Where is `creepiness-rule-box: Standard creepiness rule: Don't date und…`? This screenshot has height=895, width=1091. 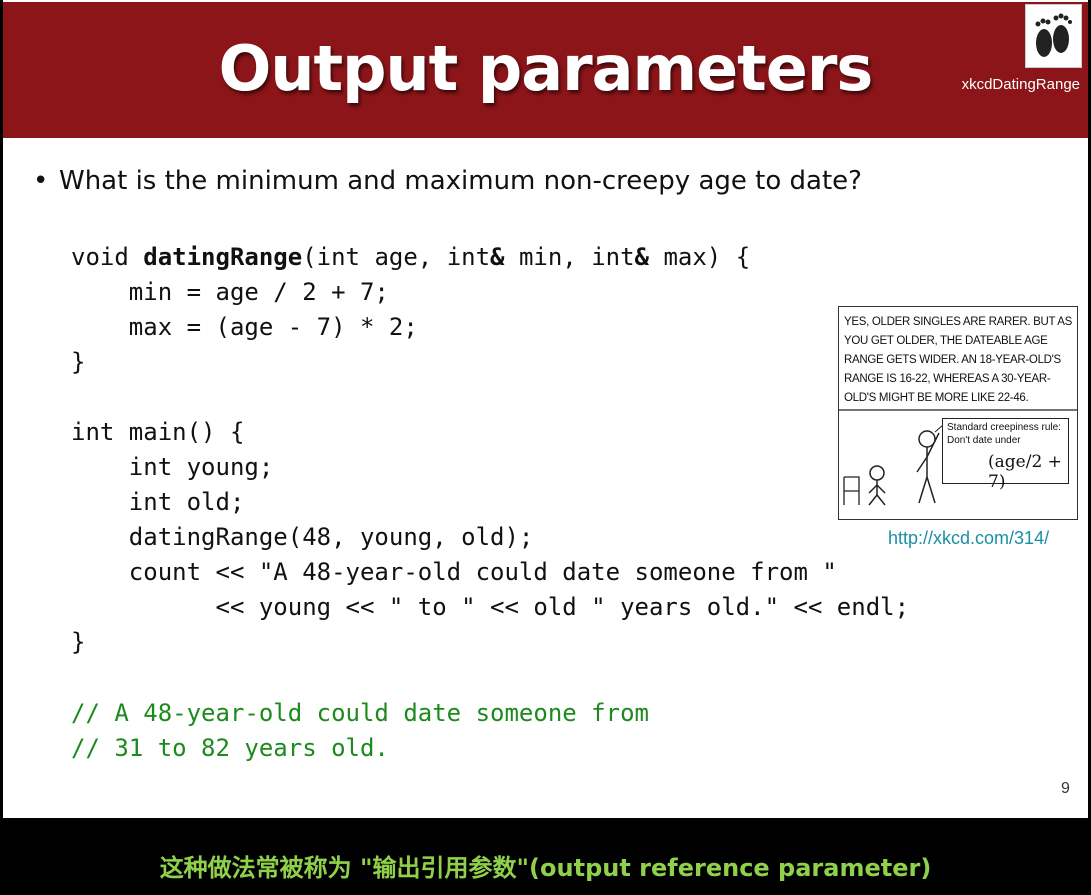 creepiness-rule-box: Standard creepiness rule: Don't date und… is located at coordinates (1005, 455).